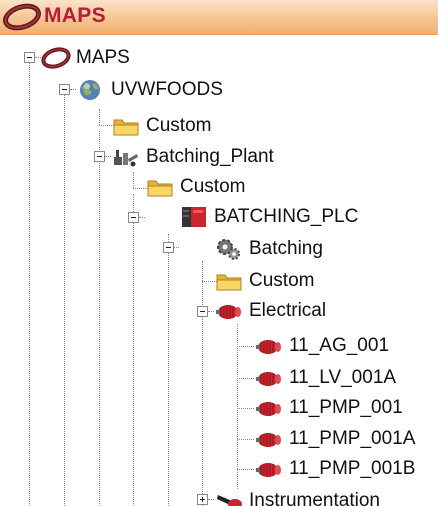  I want to click on tree-node-batching-plc: BATCHING_PLC, so click(268, 217).